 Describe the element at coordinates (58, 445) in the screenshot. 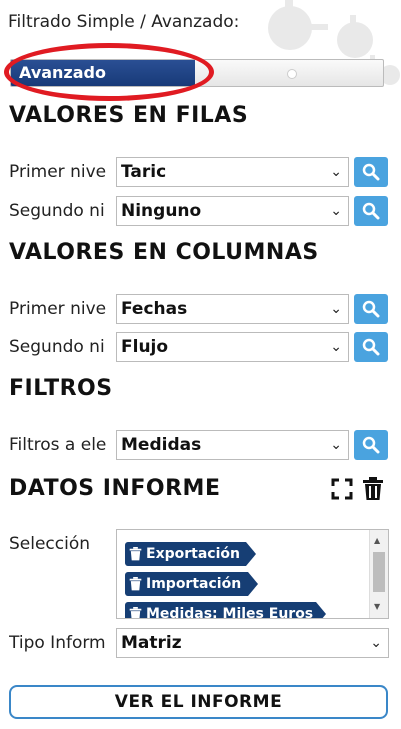

I see `filters-label: Filtros a ele` at that location.